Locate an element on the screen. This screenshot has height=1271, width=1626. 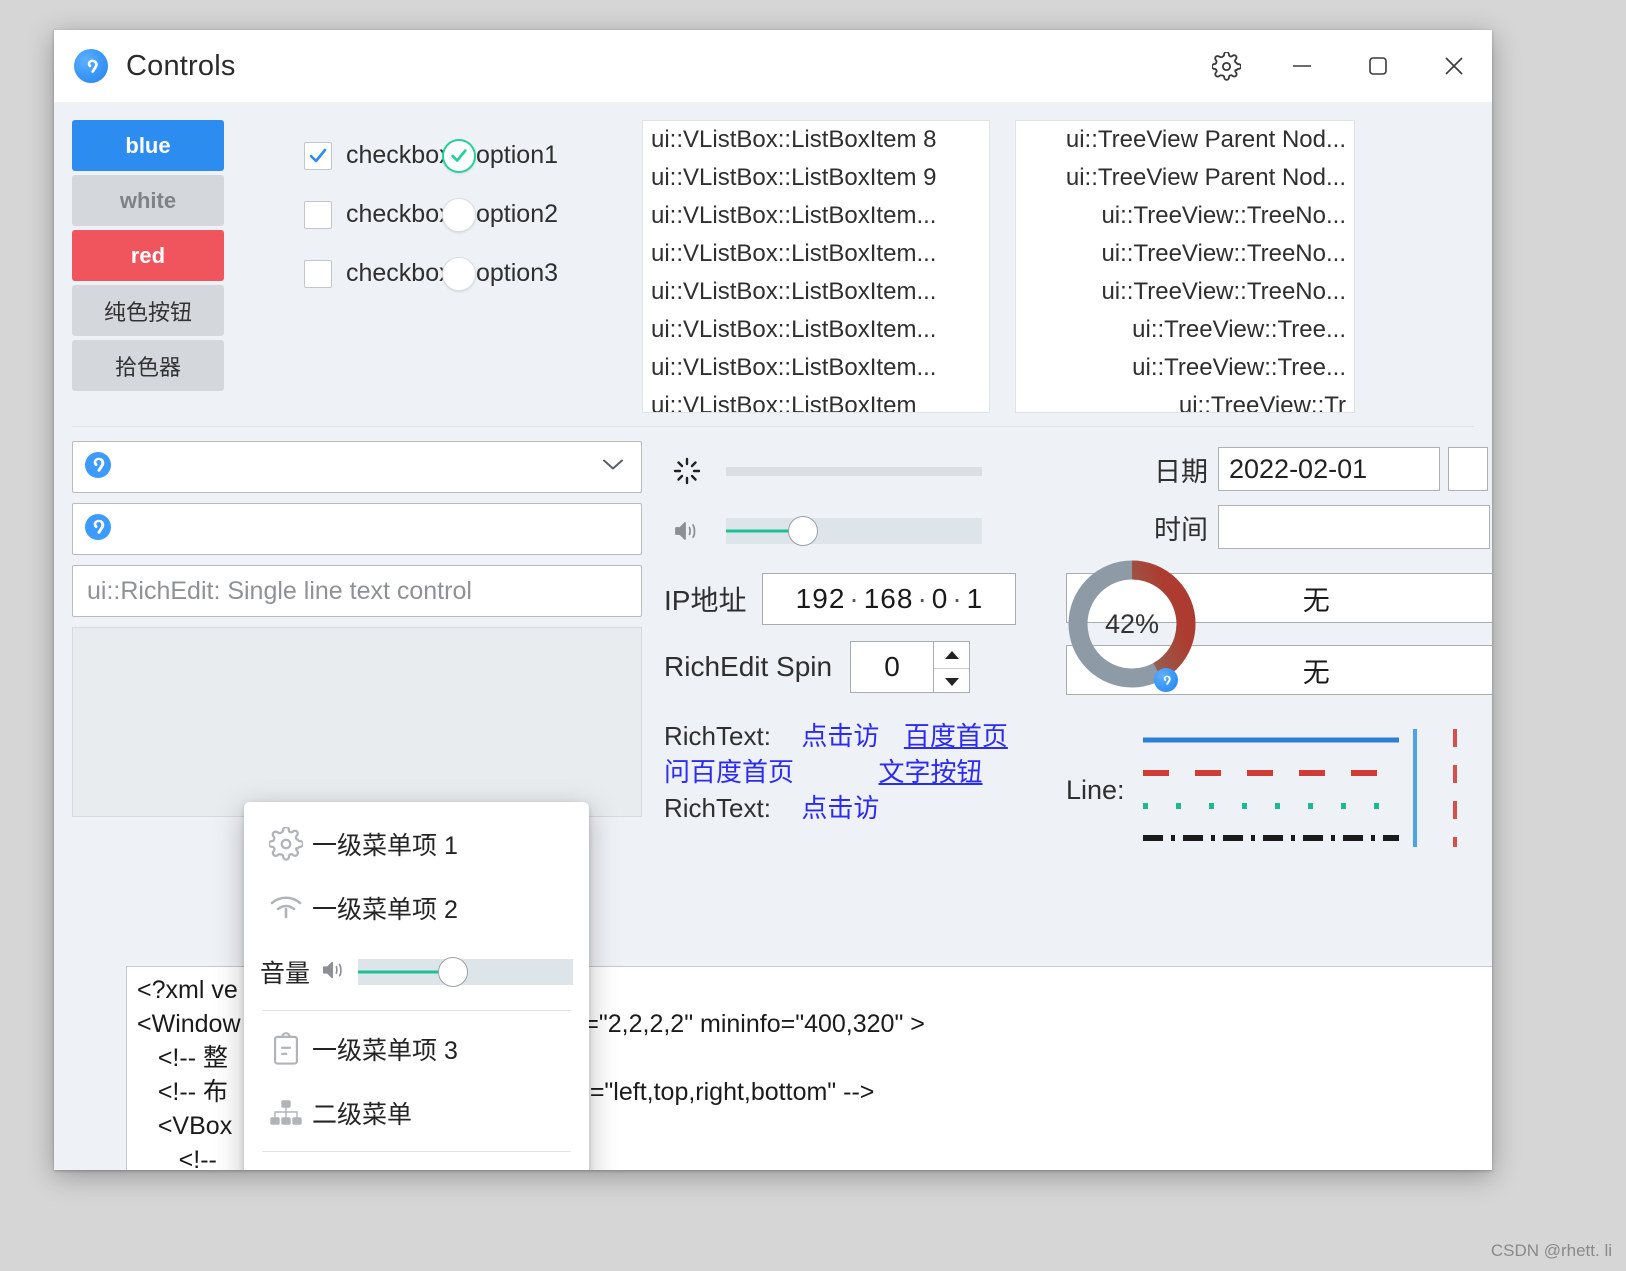
circular-progress-value: 42% is located at coordinates (1132, 623).